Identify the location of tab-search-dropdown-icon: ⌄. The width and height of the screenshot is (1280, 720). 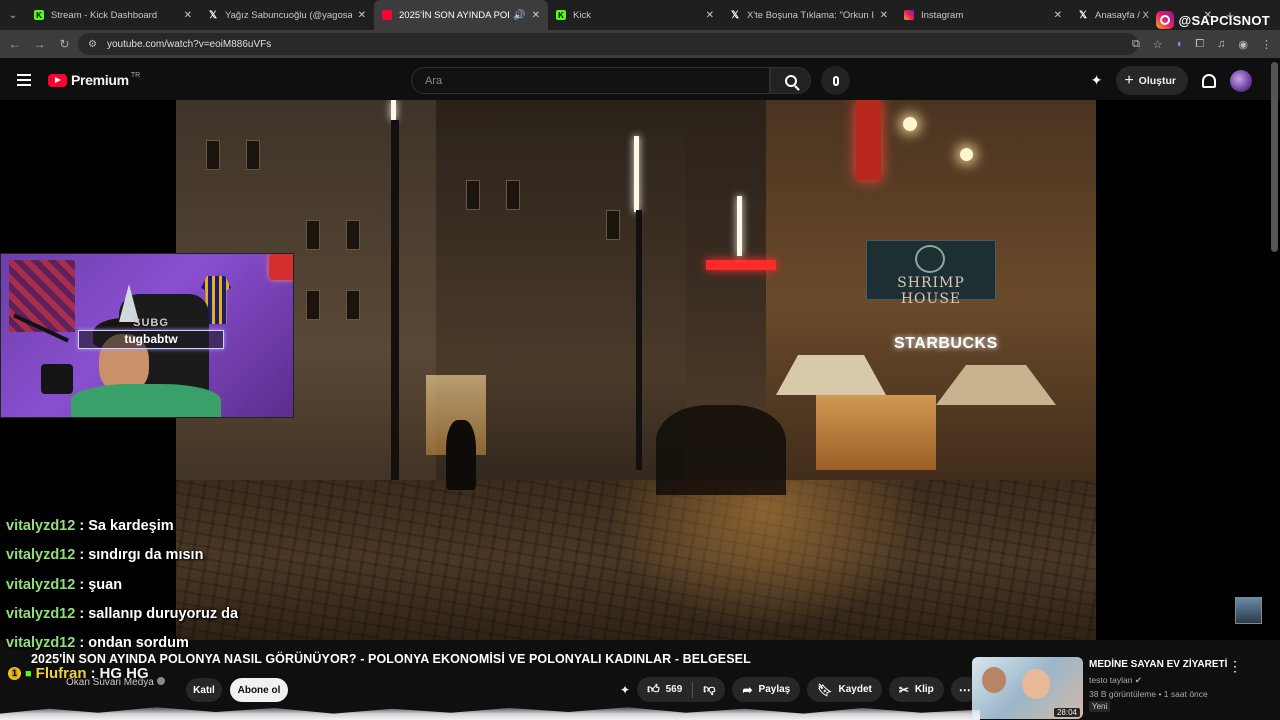
(13, 15).